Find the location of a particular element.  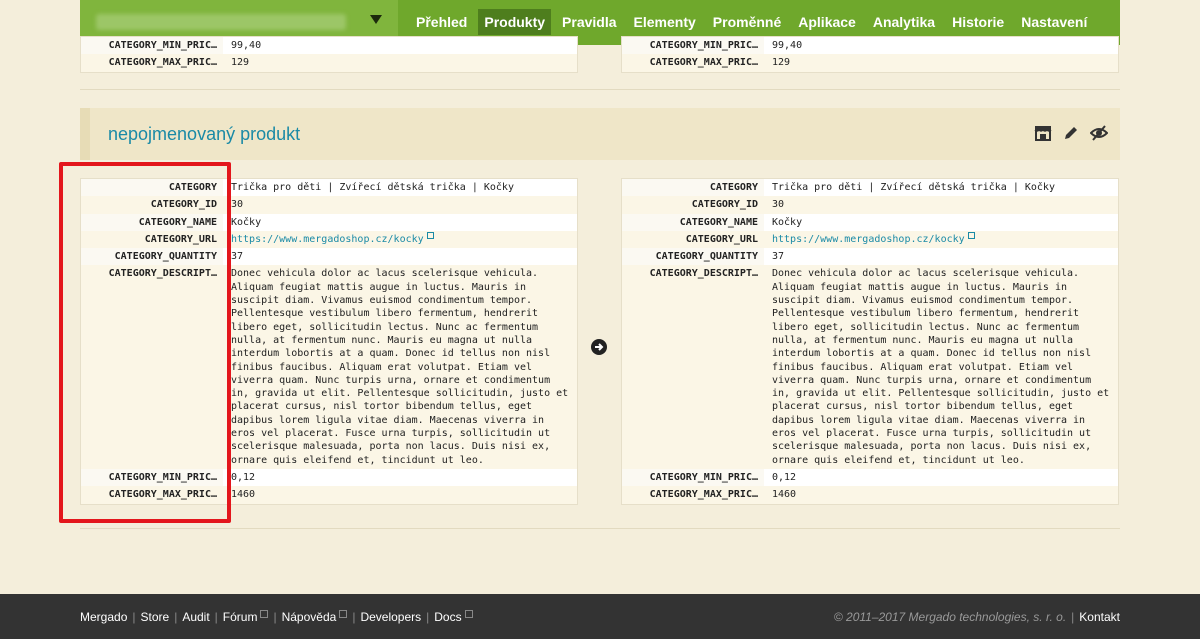

table-row: CATEGORY_MAX_PRIC… 1460 is located at coordinates (870, 495).